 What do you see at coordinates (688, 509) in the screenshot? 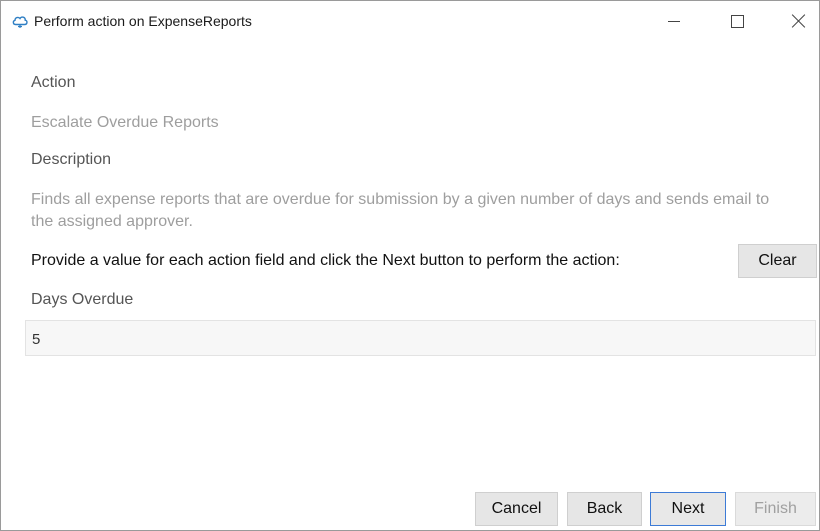
I see `next-button: Next` at bounding box center [688, 509].